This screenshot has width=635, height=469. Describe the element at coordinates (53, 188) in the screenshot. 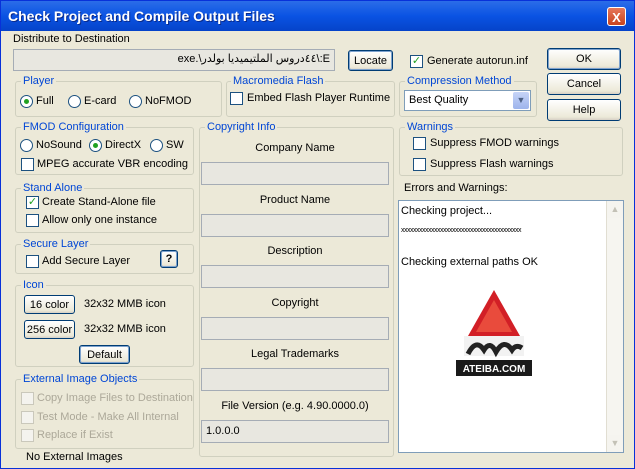

I see `stand-alone-title: Stand Alone` at that location.